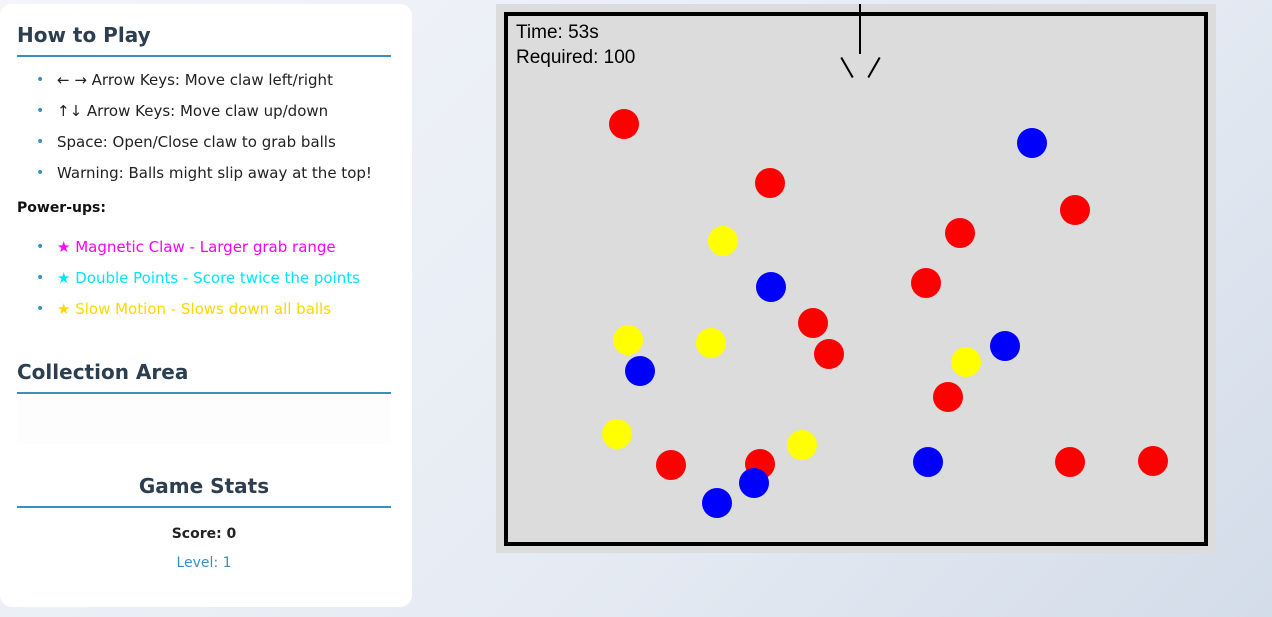  Describe the element at coordinates (557, 32) in the screenshot. I see `timer-display: Time: 53s` at that location.